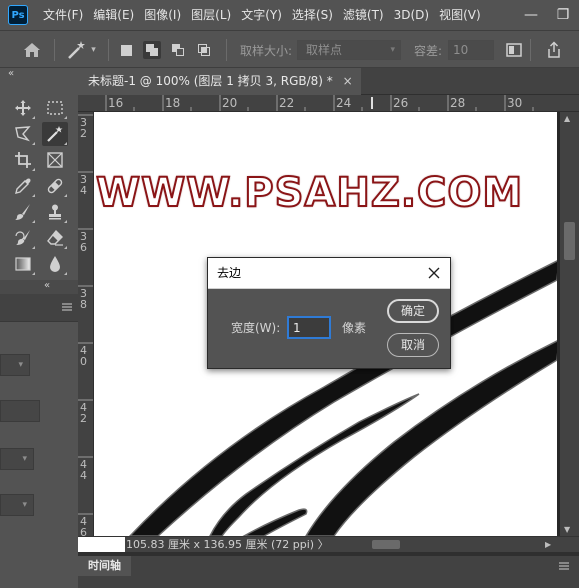  I want to click on cancel-button: 取消, so click(413, 345).